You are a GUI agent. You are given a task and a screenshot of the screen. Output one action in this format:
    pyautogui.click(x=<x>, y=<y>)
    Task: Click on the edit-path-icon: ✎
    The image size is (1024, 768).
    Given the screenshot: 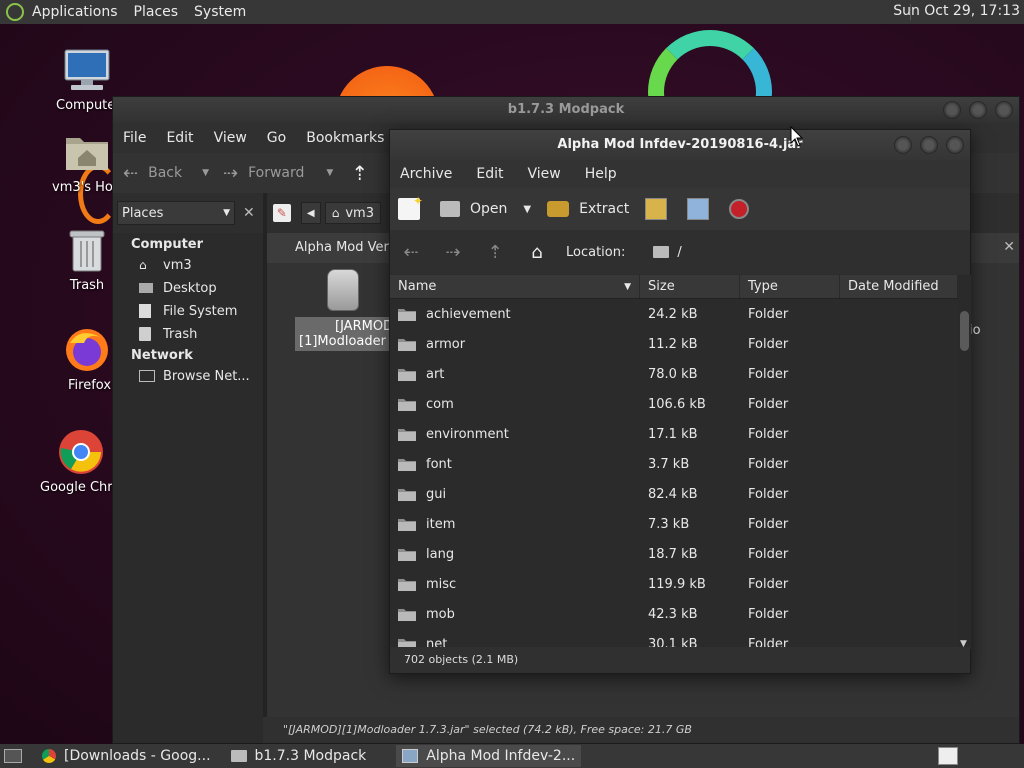 What is the action you would take?
    pyautogui.click(x=281, y=213)
    